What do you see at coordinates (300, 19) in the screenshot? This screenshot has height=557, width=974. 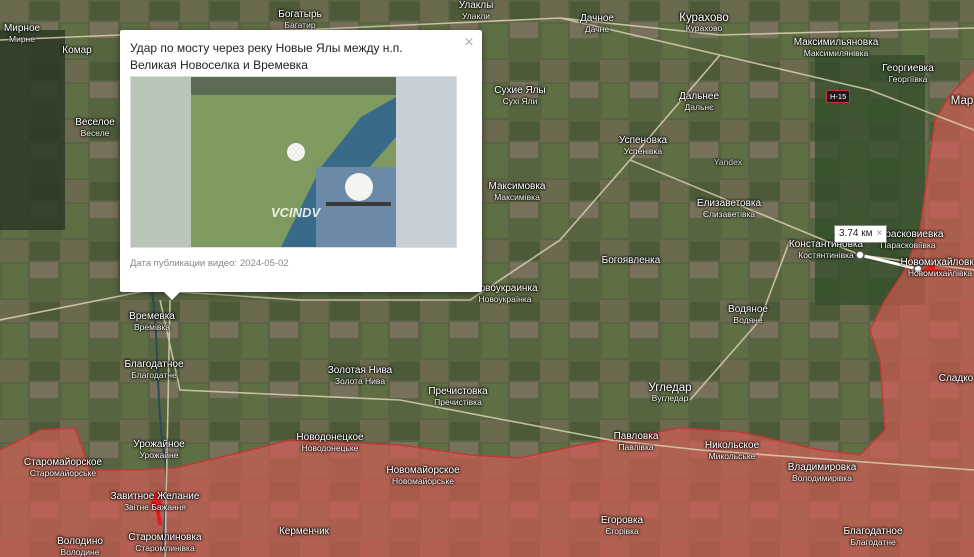 I see `place-bogatyr: Богатырь Багатир` at bounding box center [300, 19].